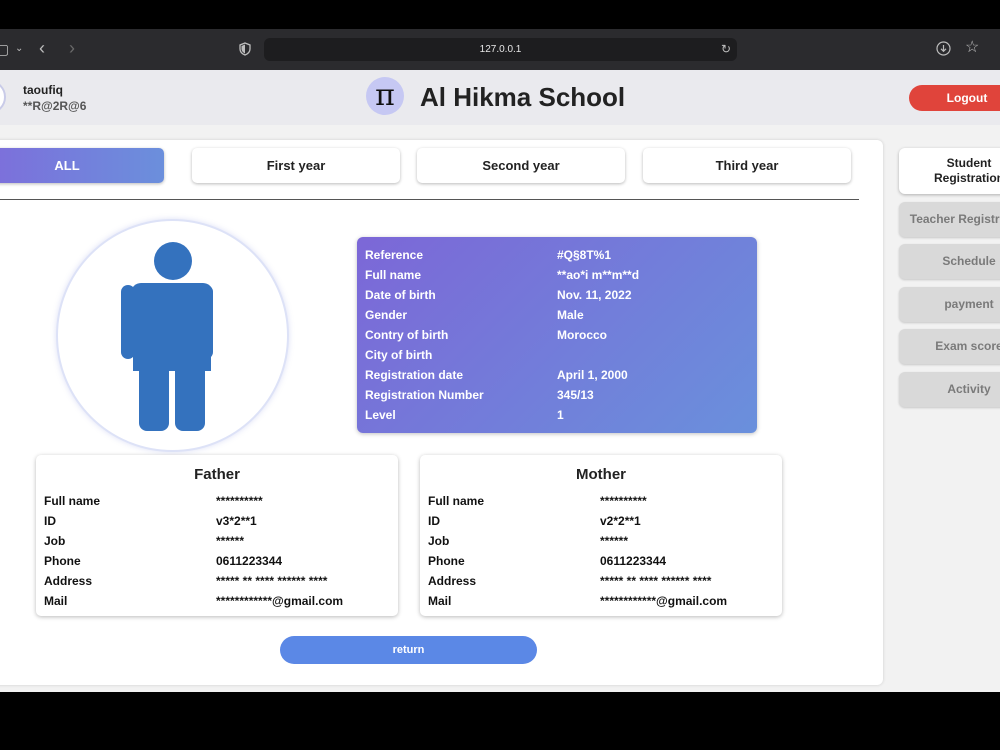 The height and width of the screenshot is (750, 1000). I want to click on father-row: Address ***** ** **** ****** ****, so click(217, 581).